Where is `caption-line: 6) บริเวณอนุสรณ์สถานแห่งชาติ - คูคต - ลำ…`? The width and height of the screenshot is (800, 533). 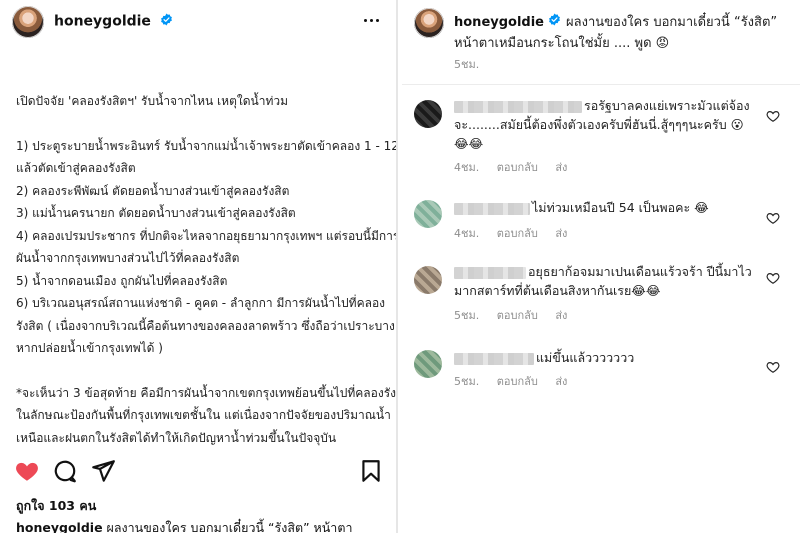
caption-line: 6) บริเวณอนุสรณ์สถานแห่งชาติ - คูคต - ลำ… is located at coordinates (201, 303).